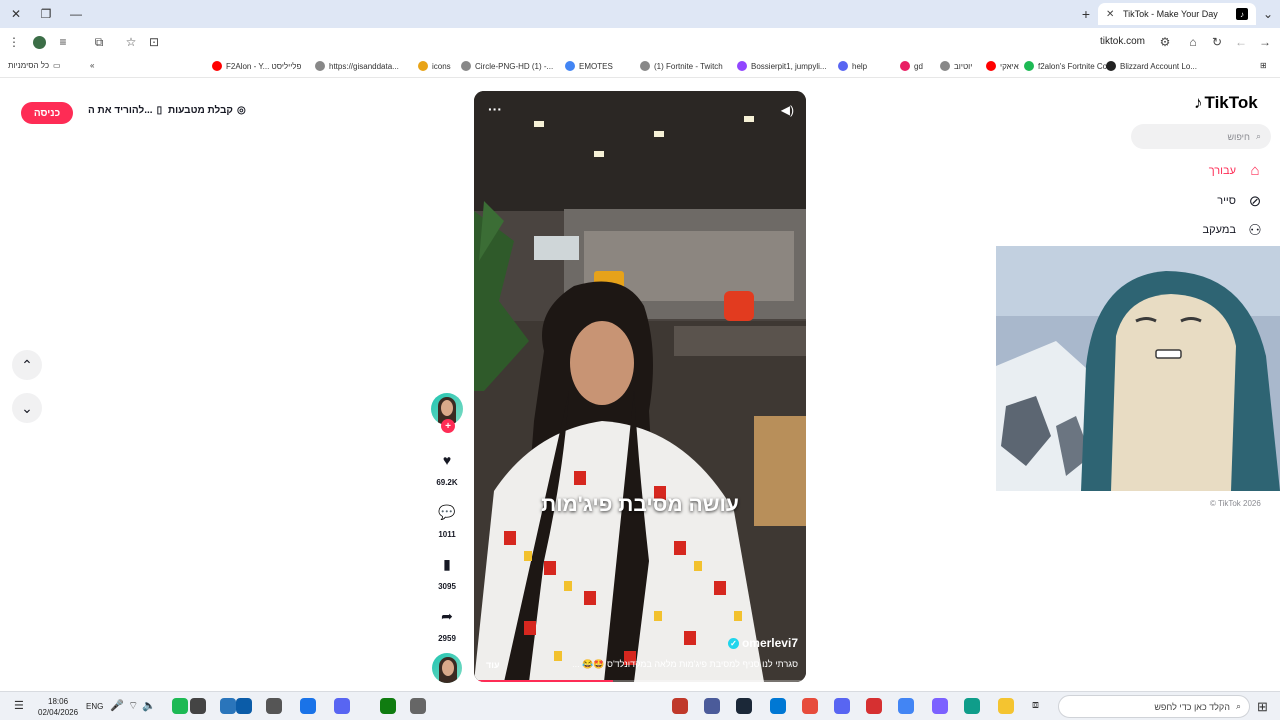  What do you see at coordinates (39, 42) in the screenshot?
I see `profile-icon` at bounding box center [39, 42].